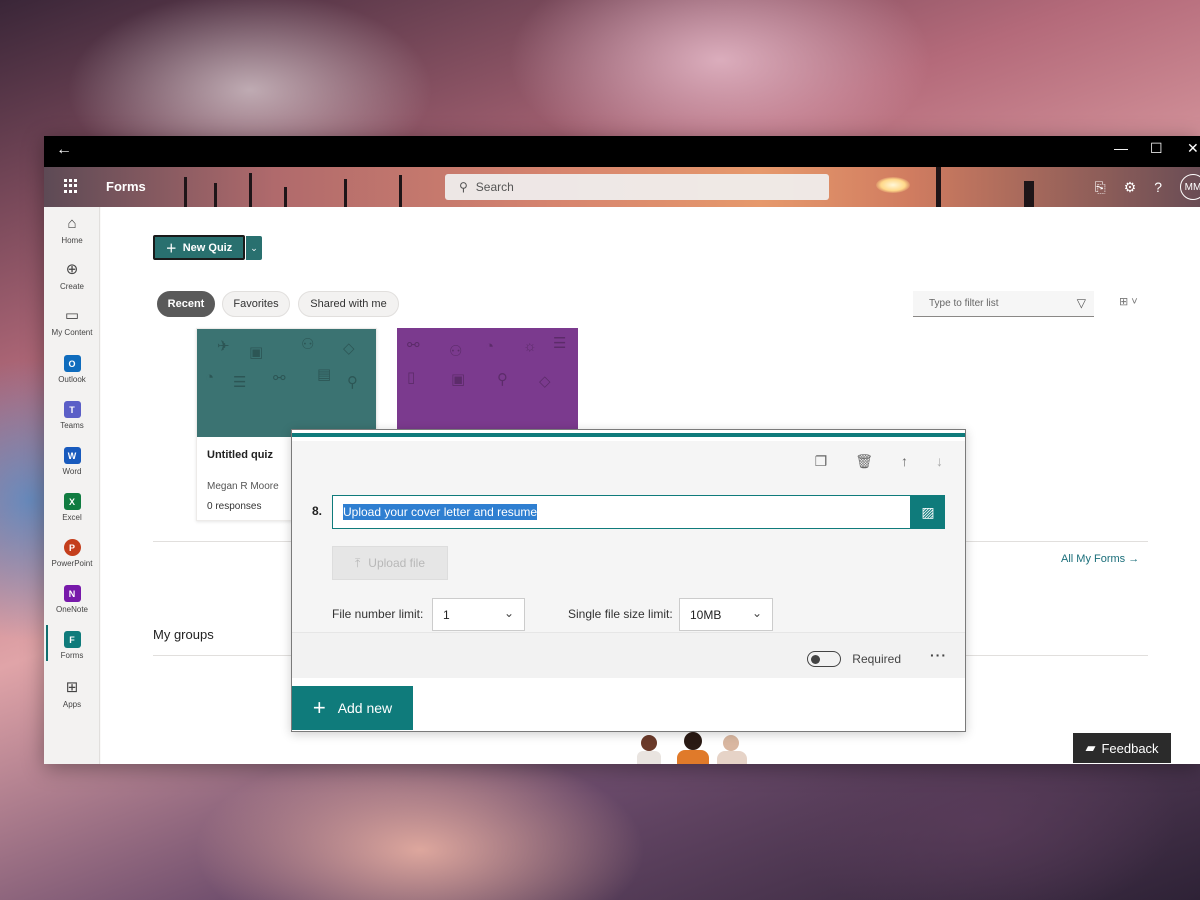 The width and height of the screenshot is (1200, 900). I want to click on settings-icon: ⚙, so click(1130, 187).